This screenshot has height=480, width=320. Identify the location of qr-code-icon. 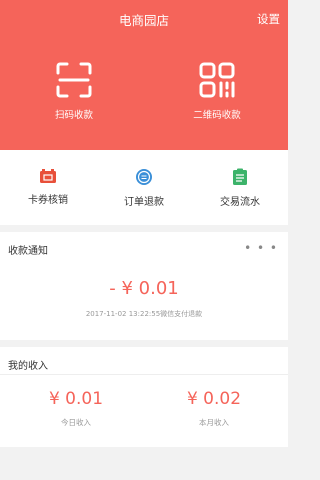
(217, 80).